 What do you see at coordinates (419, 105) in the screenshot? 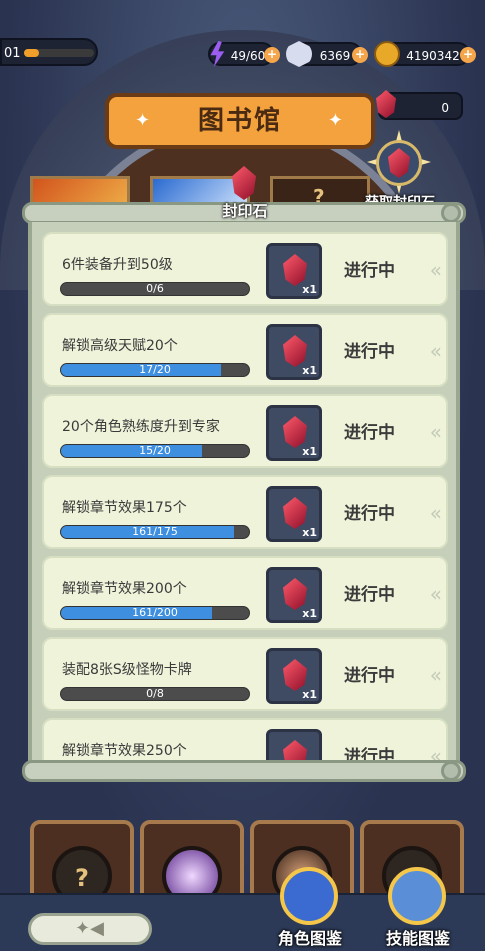
I see `seal-stone-counter: 0` at bounding box center [419, 105].